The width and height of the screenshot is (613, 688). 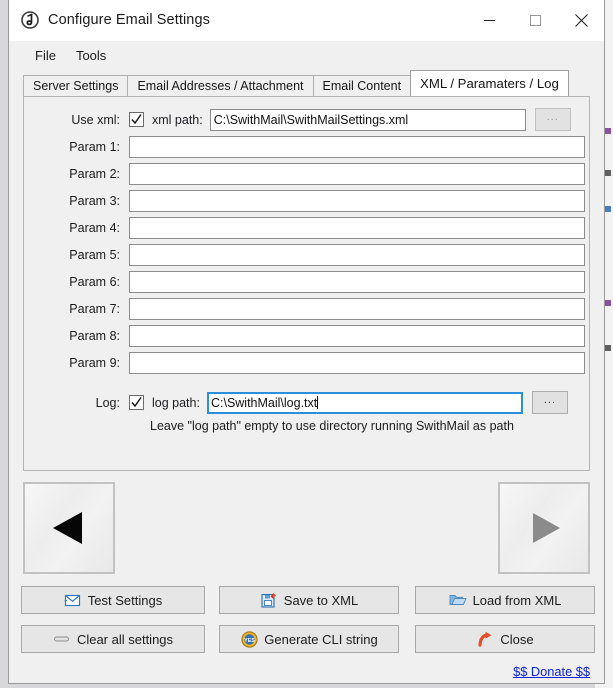 I want to click on param-7-input, so click(x=357, y=308).